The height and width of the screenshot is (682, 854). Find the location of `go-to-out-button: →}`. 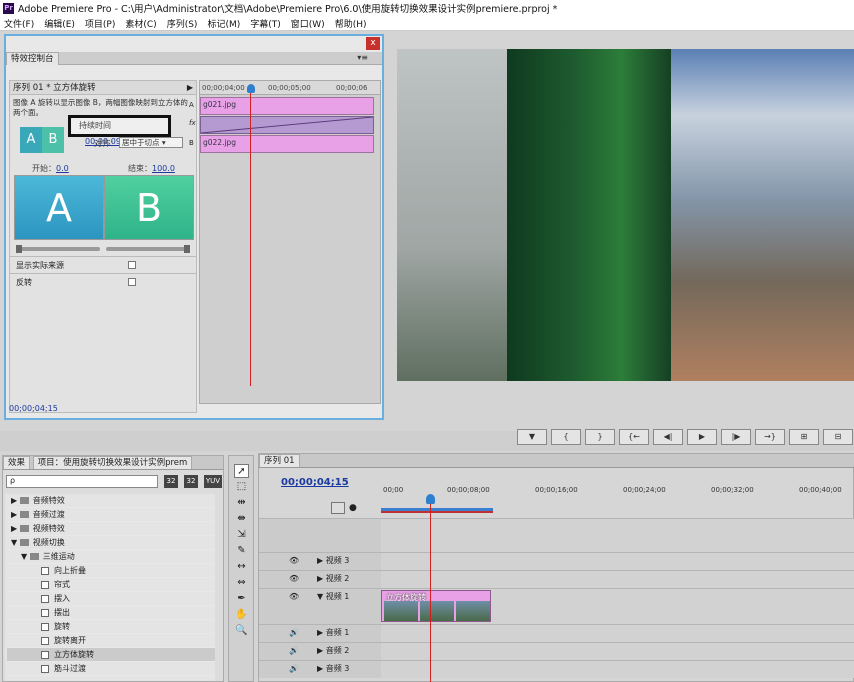

go-to-out-button: →} is located at coordinates (770, 437).